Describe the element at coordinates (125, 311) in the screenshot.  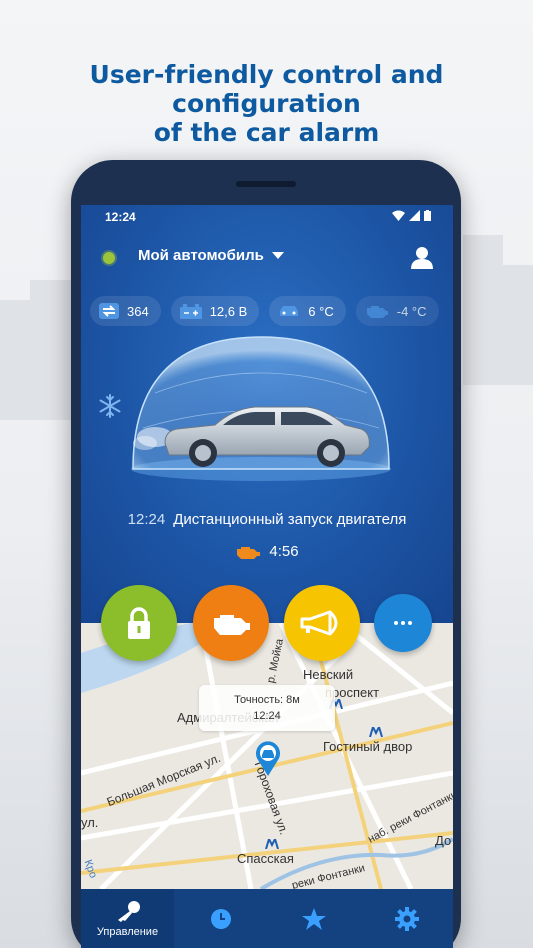
I see `sensor-mileage: 364` at that location.